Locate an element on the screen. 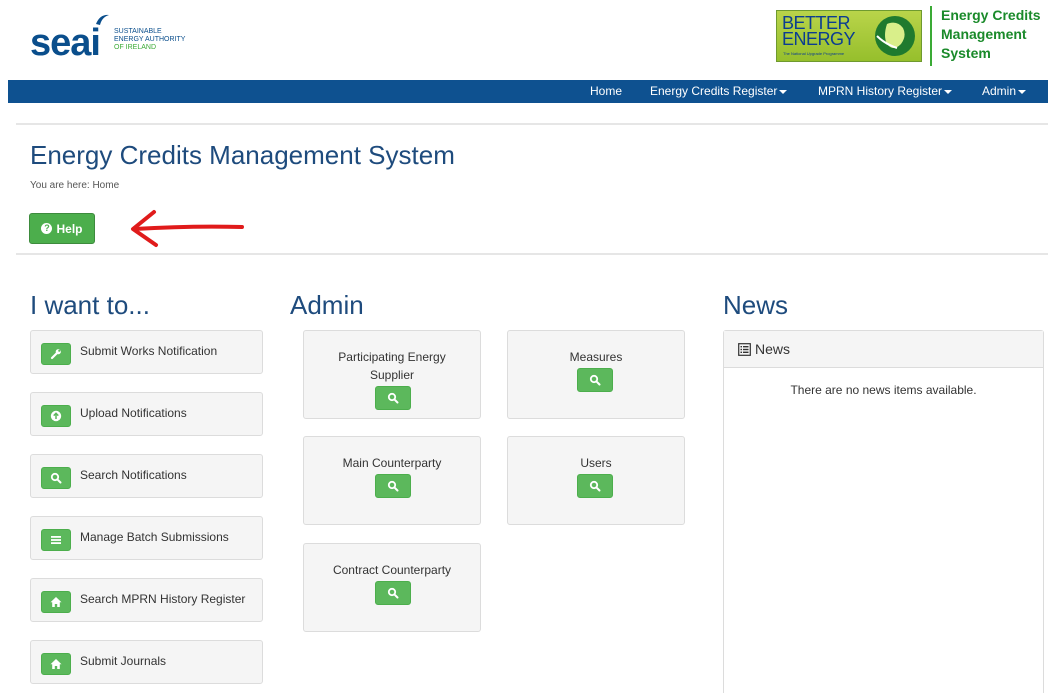 This screenshot has height=693, width=1048. nav-admin: Admin is located at coordinates (1004, 91).